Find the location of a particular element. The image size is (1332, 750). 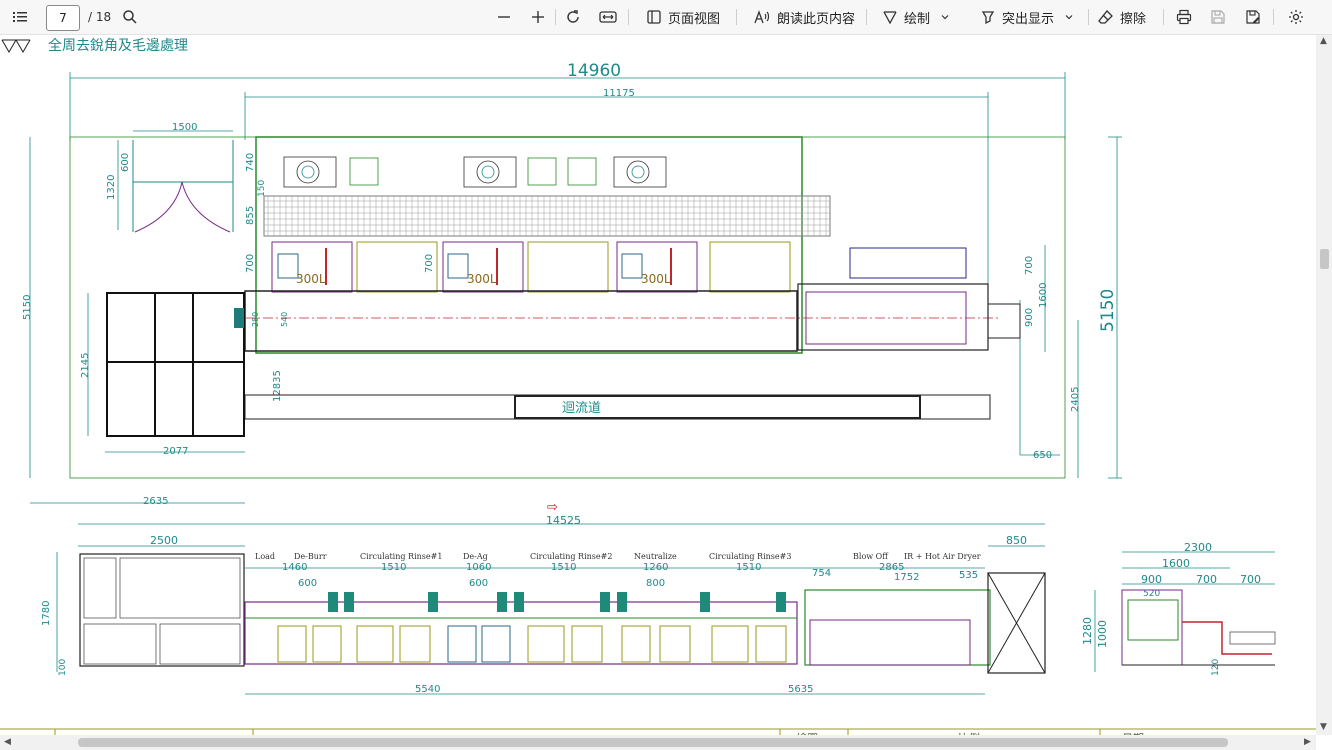

fit-width-icon is located at coordinates (608, 17).